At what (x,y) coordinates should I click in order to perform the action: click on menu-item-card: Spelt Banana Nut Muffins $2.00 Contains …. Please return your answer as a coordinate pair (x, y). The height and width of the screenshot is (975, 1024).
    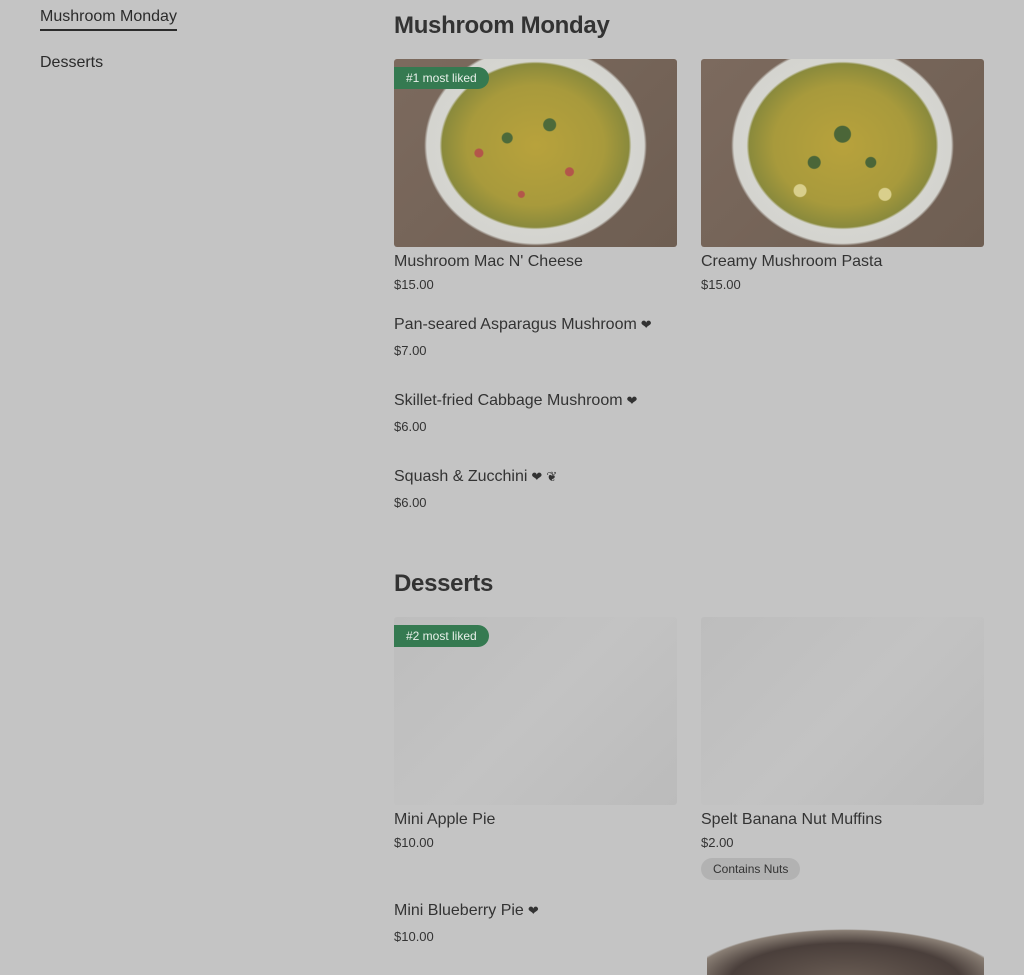
    Looking at the image, I should click on (842, 748).